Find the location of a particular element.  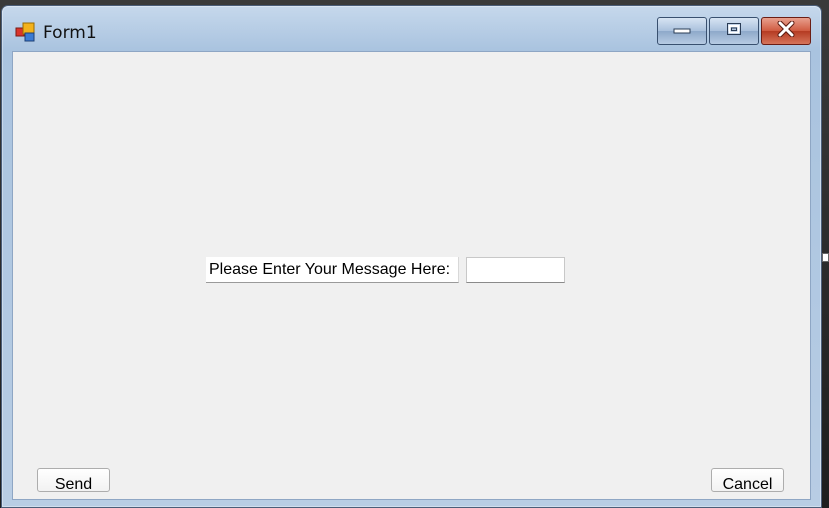

maximize-button is located at coordinates (734, 31).